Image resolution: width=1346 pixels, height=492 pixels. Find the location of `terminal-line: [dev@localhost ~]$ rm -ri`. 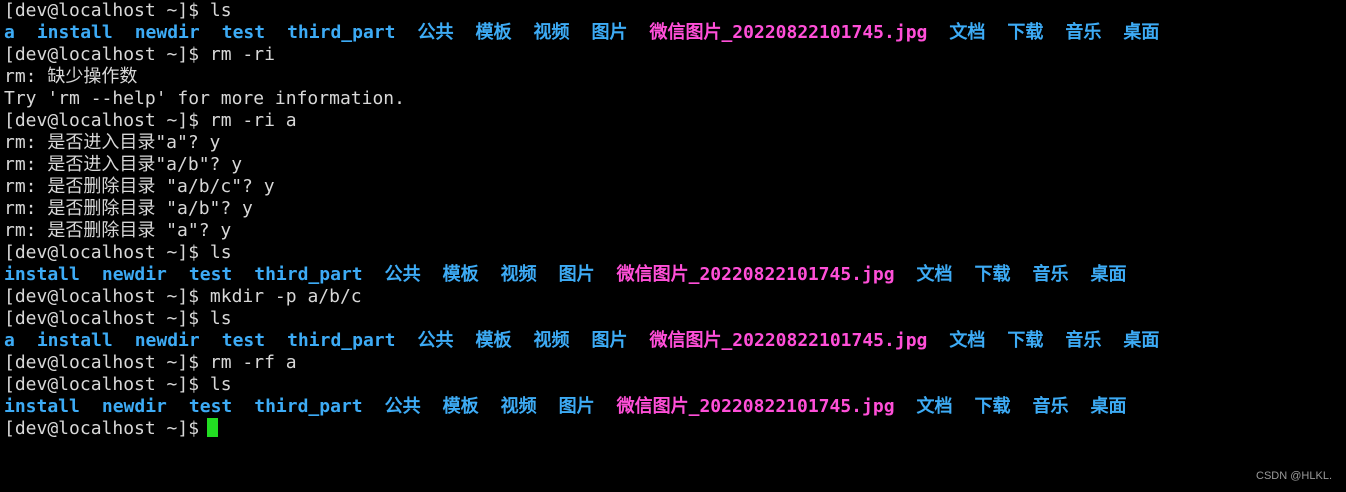

terminal-line: [dev@localhost ~]$ rm -ri is located at coordinates (675, 55).